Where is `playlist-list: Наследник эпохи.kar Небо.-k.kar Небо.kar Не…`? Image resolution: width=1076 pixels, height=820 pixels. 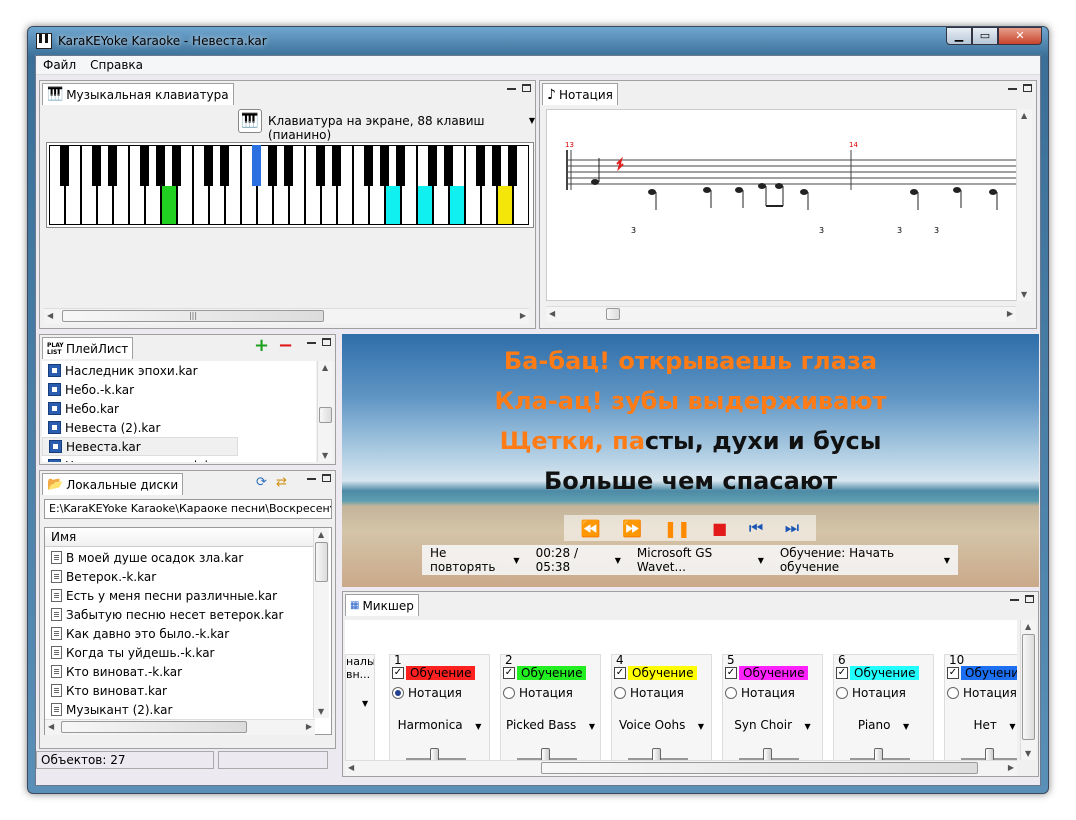 playlist-list: Наследник эпохи.kar Небо.-k.kar Небо.kar Не… is located at coordinates (179, 411).